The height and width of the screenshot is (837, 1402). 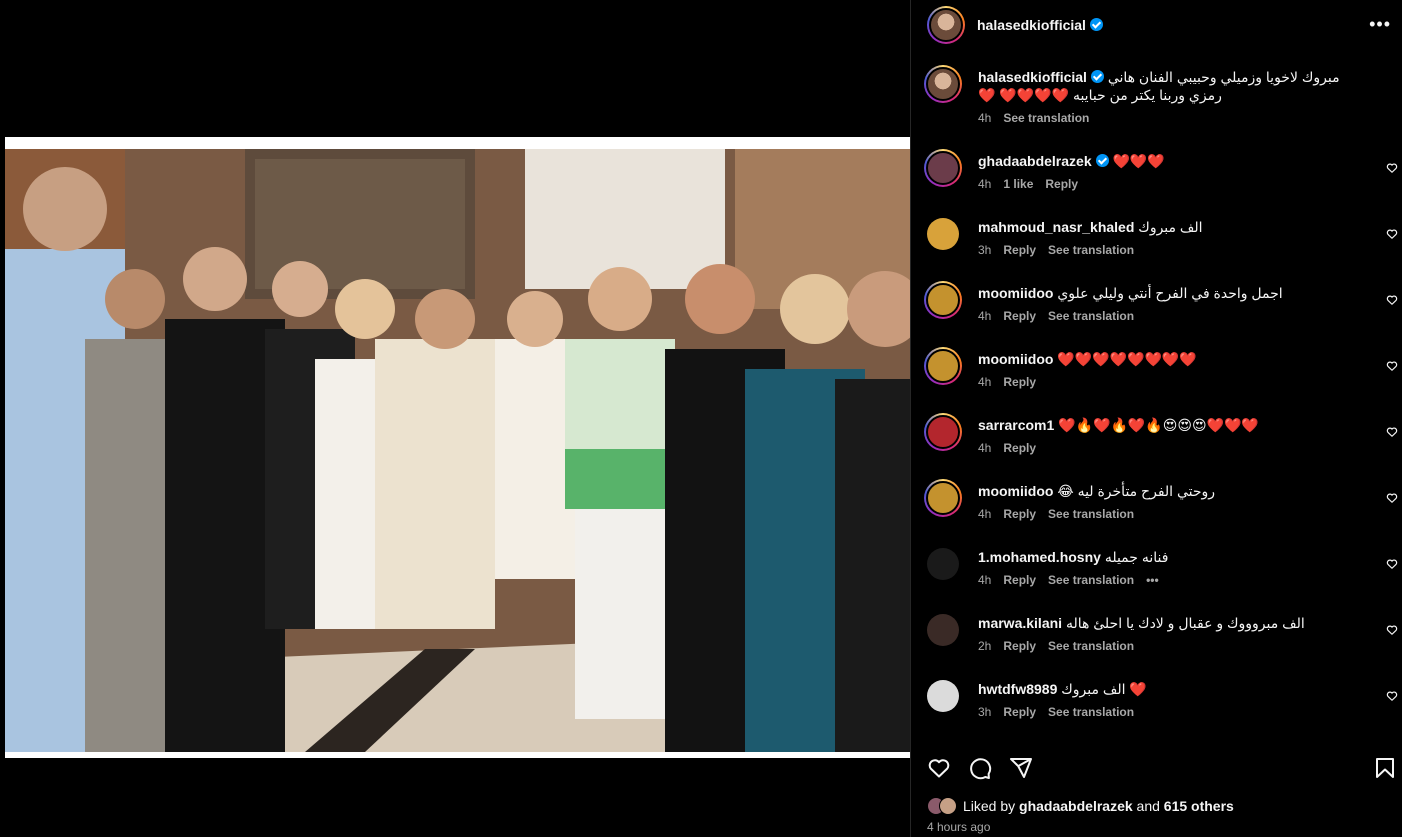 I want to click on verified-badge-icon, so click(x=1097, y=76).